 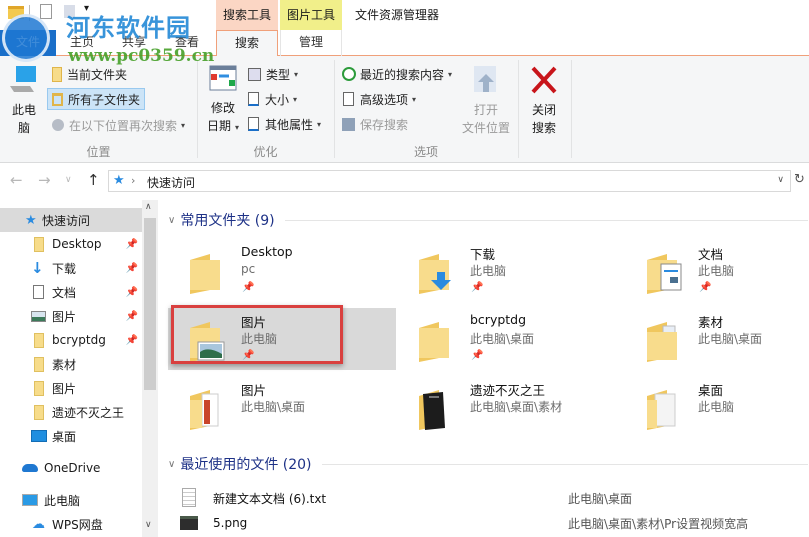 What do you see at coordinates (379, 99) in the screenshot?
I see `advanced-options-button: 高级选项 ▾` at bounding box center [379, 99].